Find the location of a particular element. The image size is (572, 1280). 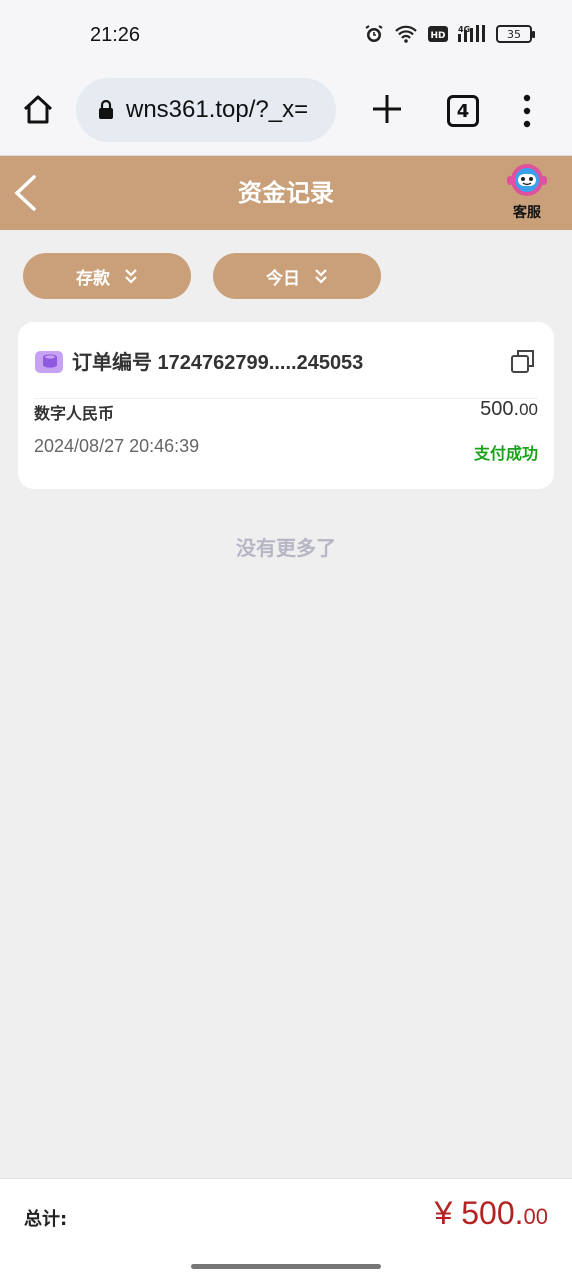

status-time: 21:26 is located at coordinates (115, 35).